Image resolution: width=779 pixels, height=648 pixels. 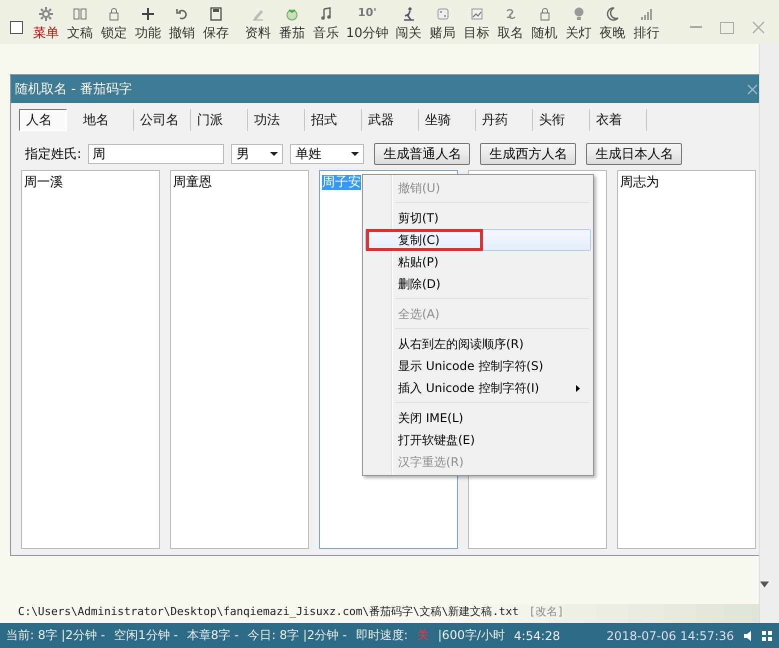 I want to click on status-text: |600字/小时, so click(x=471, y=635).